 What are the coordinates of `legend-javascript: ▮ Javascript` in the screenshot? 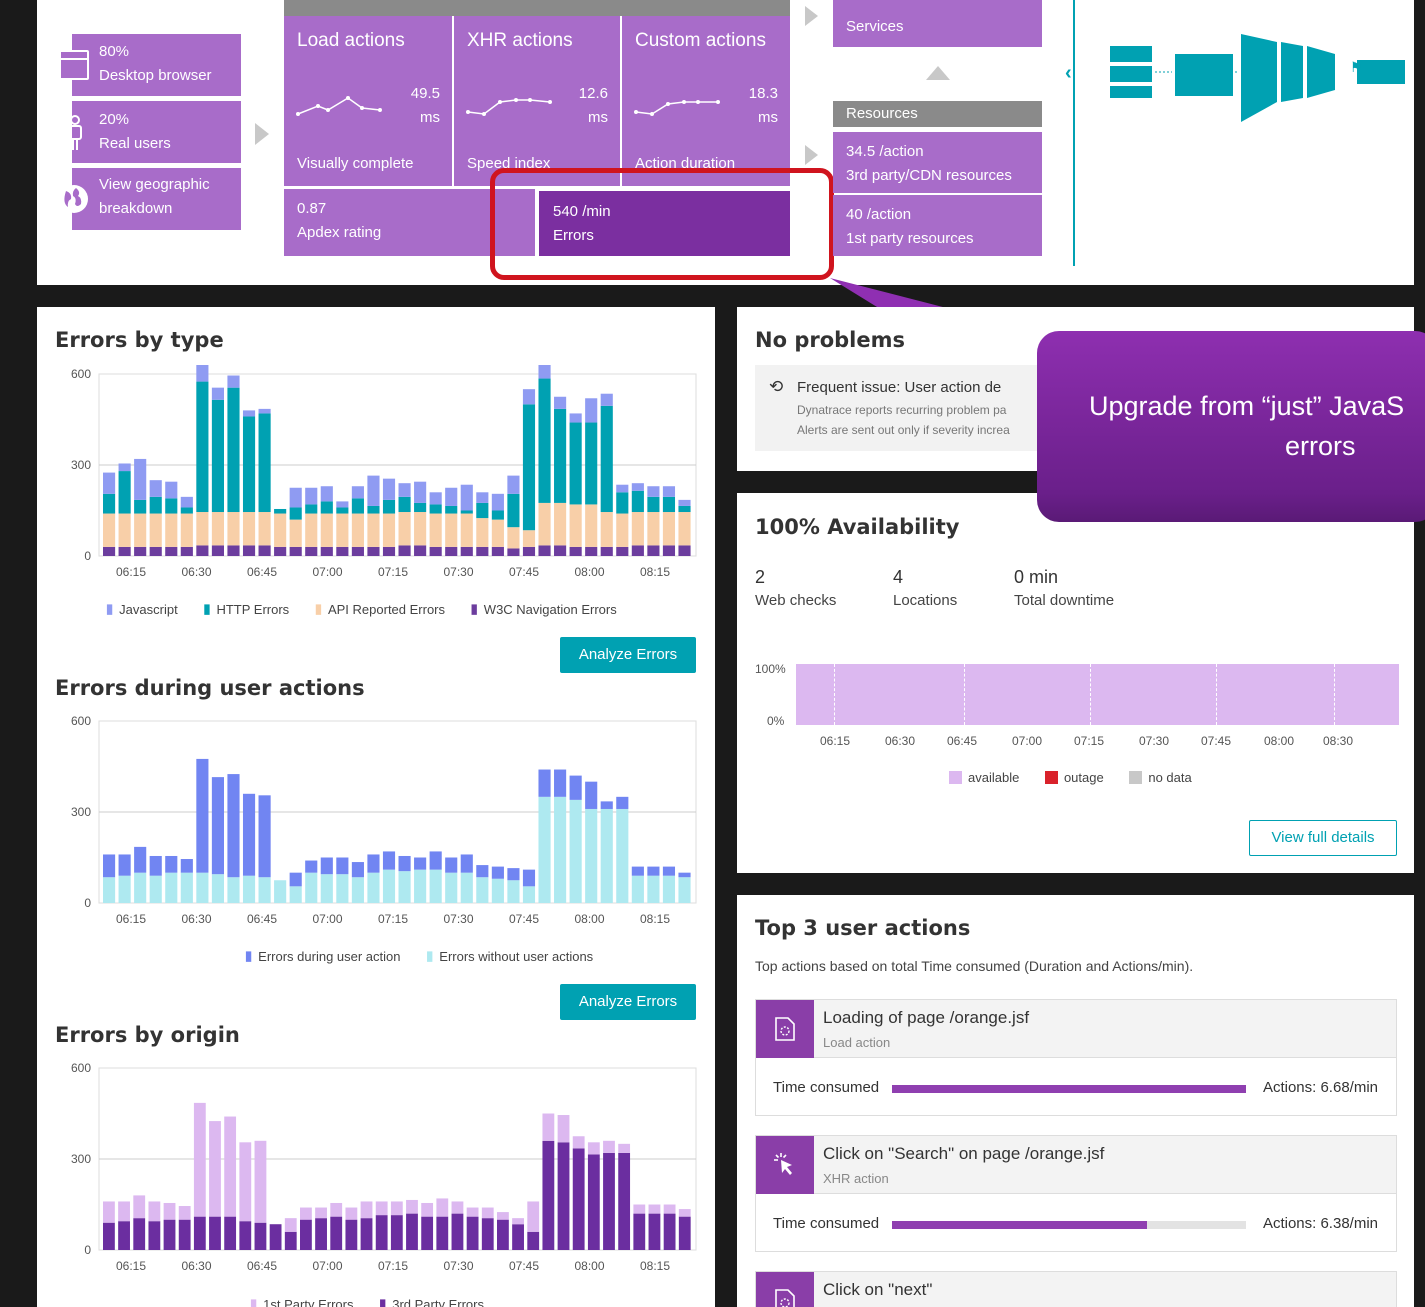 It's located at (142, 609).